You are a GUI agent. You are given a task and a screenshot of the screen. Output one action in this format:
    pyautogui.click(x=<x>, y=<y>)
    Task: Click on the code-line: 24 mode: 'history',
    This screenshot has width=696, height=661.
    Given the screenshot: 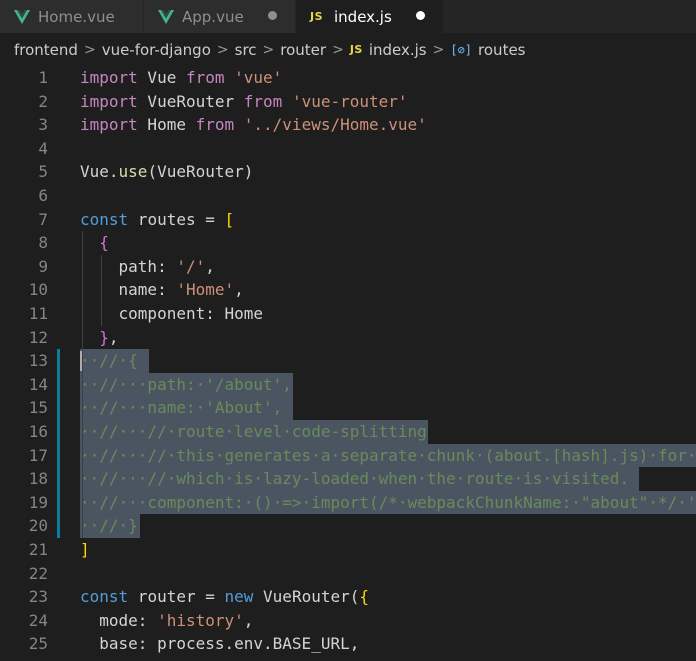 What is the action you would take?
    pyautogui.click(x=348, y=621)
    